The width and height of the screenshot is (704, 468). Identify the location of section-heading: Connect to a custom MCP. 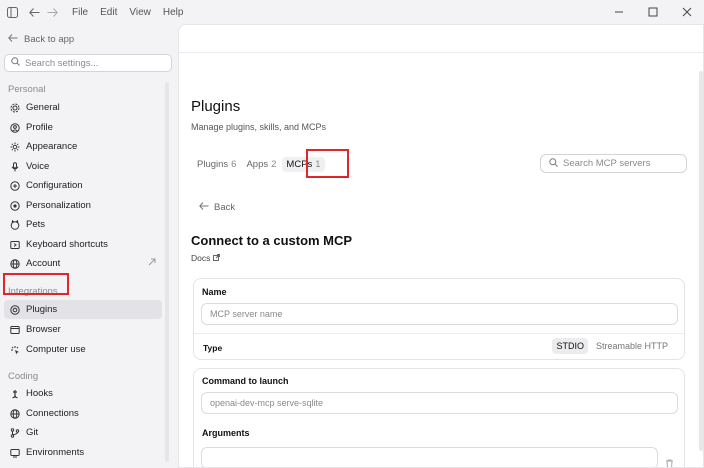
(272, 240).